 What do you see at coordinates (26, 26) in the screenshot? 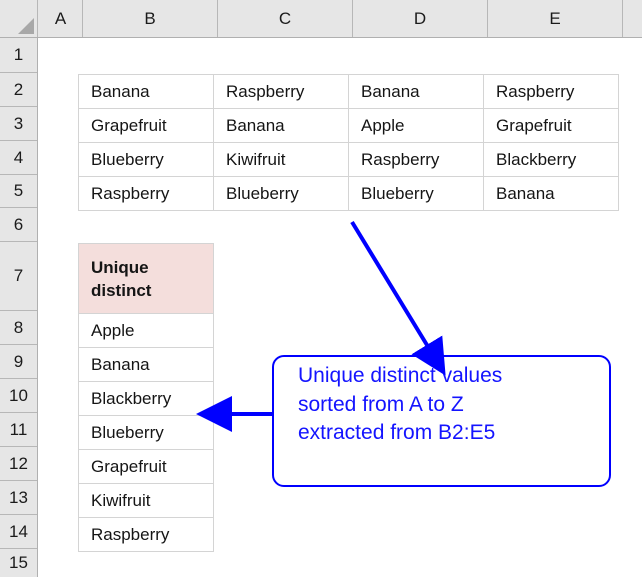
I see `select-all-triangle-icon` at bounding box center [26, 26].